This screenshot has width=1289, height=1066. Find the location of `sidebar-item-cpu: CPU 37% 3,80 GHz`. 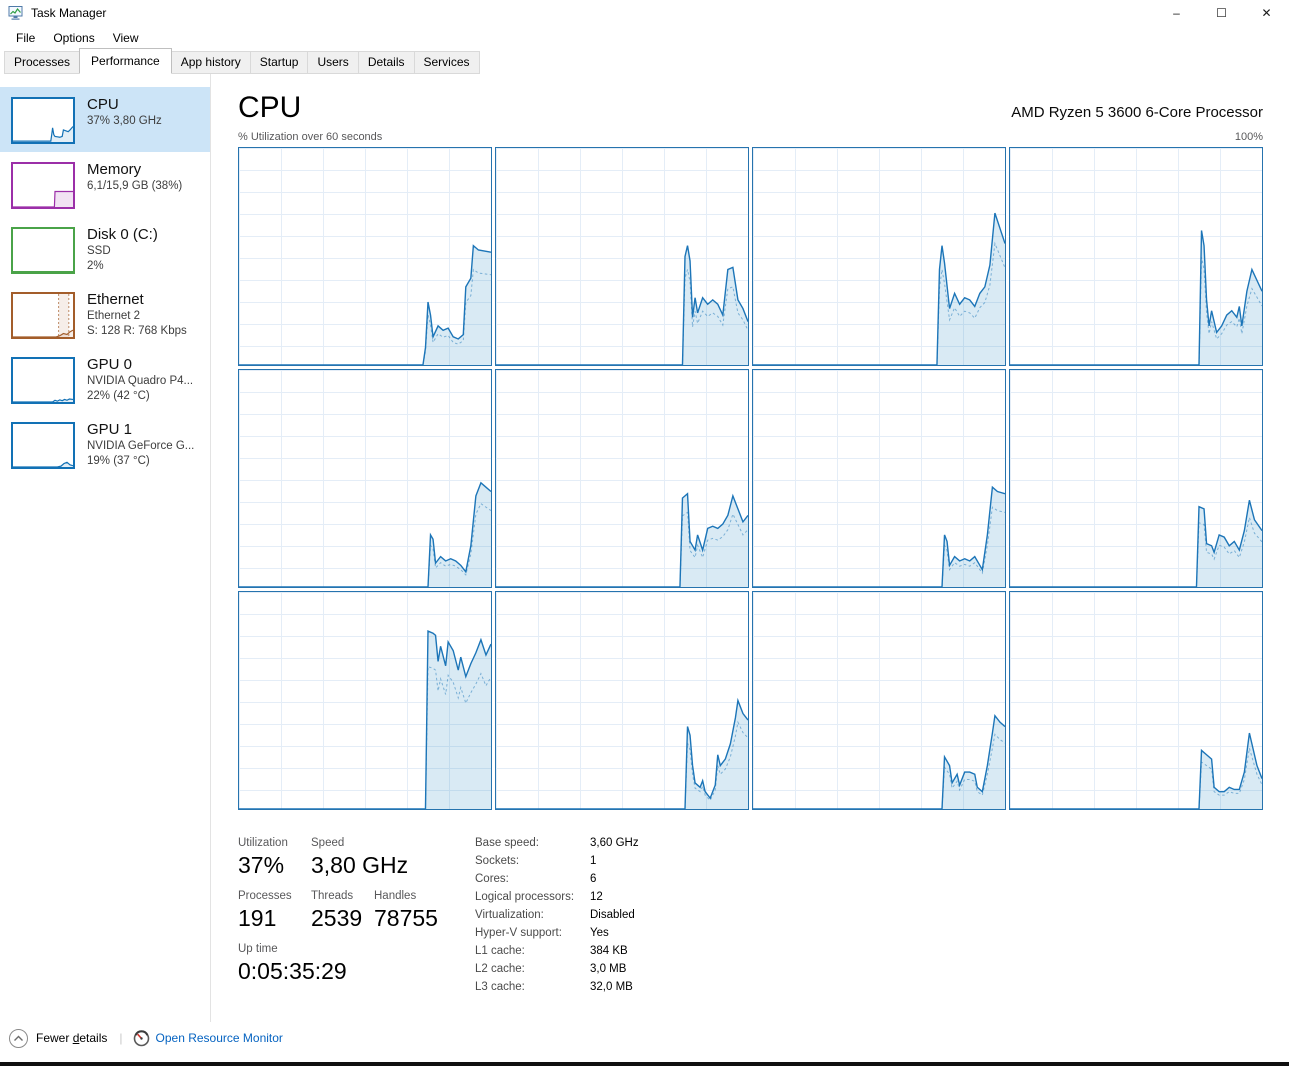

sidebar-item-cpu: CPU 37% 3,80 GHz is located at coordinates (105, 119).